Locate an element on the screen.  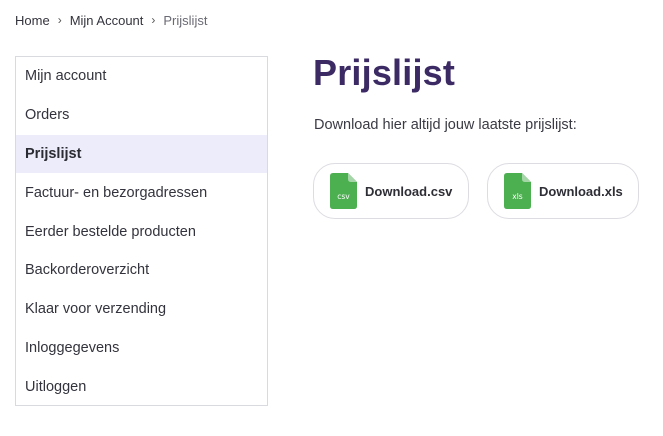
sidebar-item-label: Eerder bestelde producten is located at coordinates (110, 231).